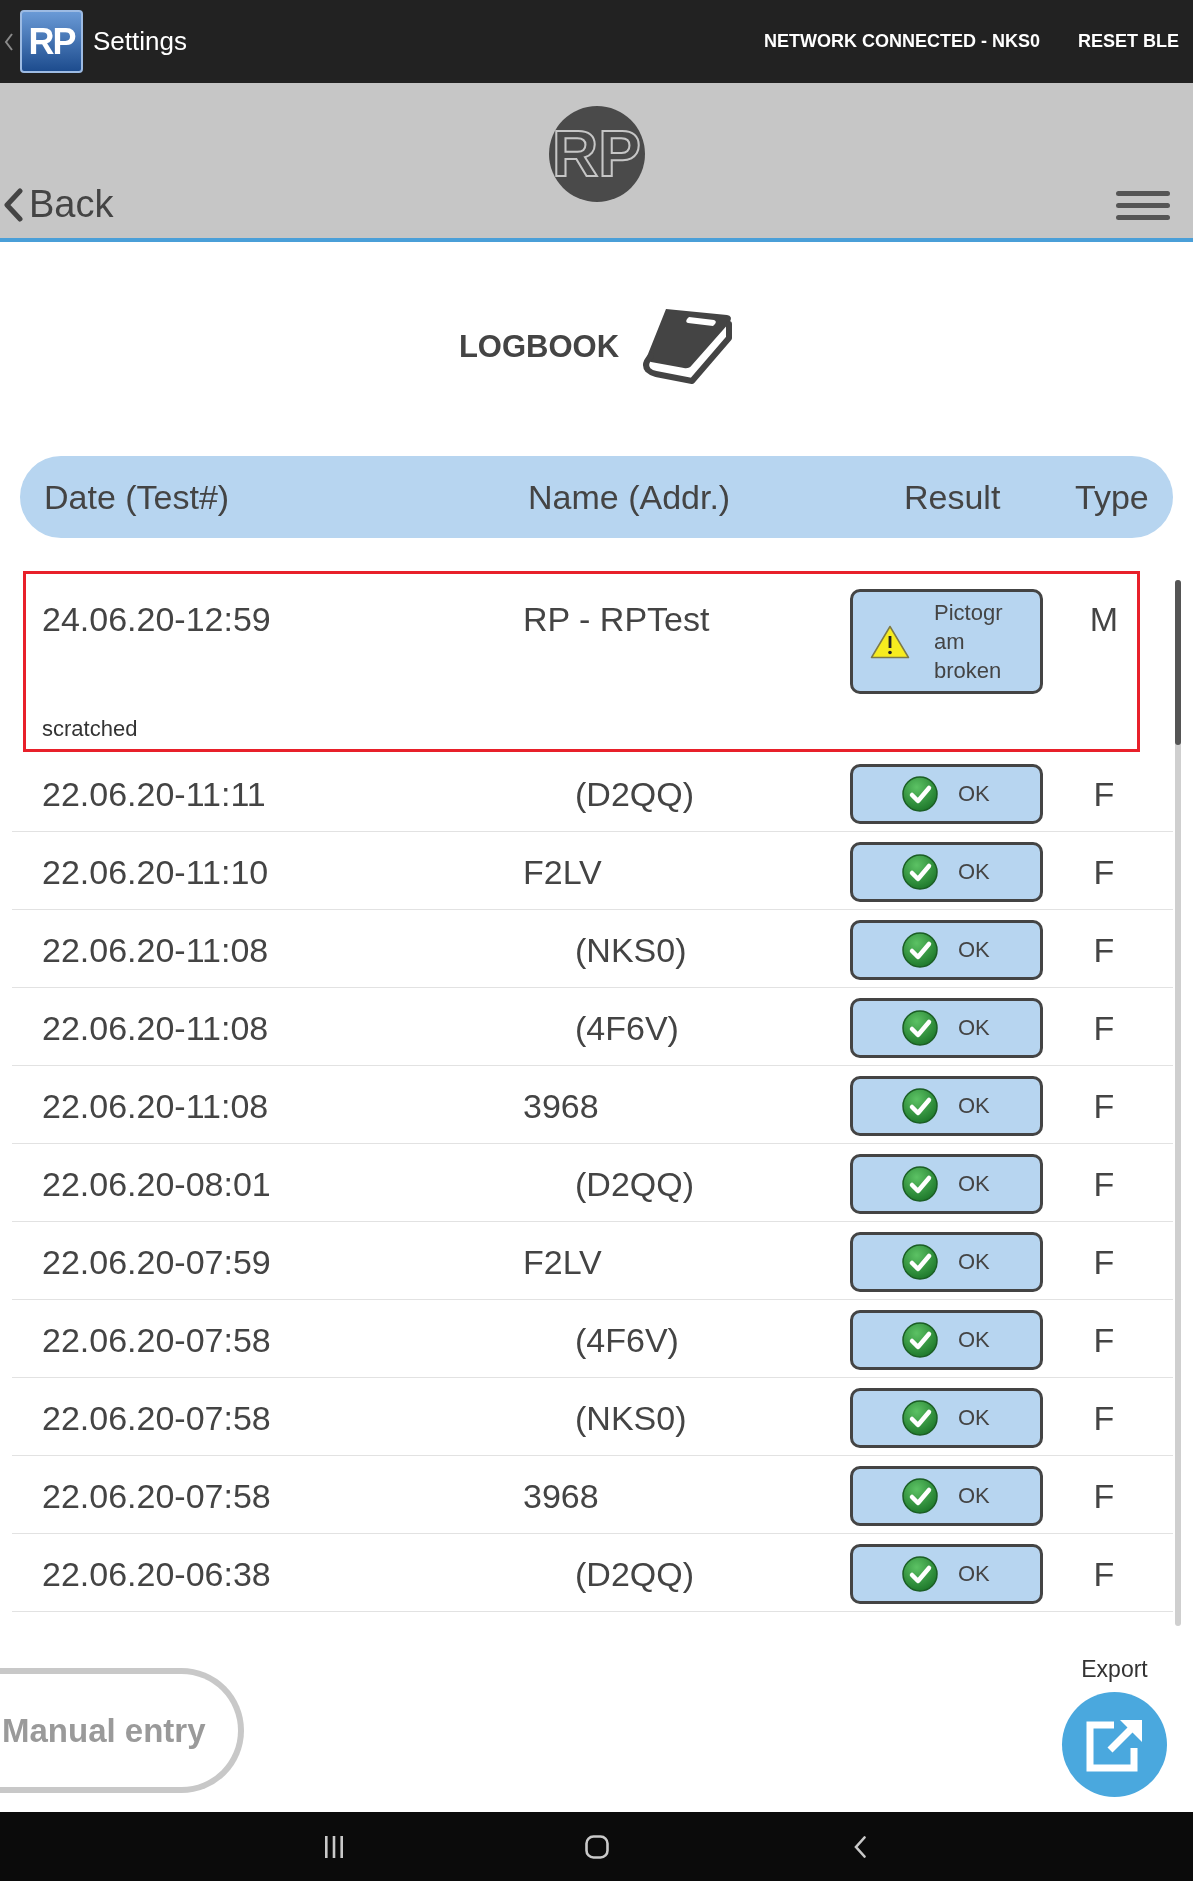  Describe the element at coordinates (156, 872) in the screenshot. I see `date-cell-text: 22.06.20-11:10` at that location.